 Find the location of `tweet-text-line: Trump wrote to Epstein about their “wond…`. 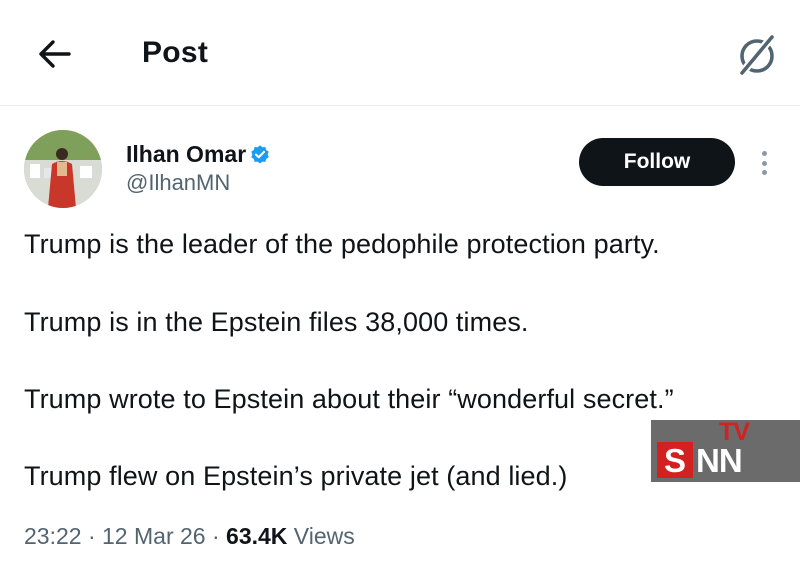

tweet-text-line: Trump wrote to Epstein about their “wond… is located at coordinates (349, 399).